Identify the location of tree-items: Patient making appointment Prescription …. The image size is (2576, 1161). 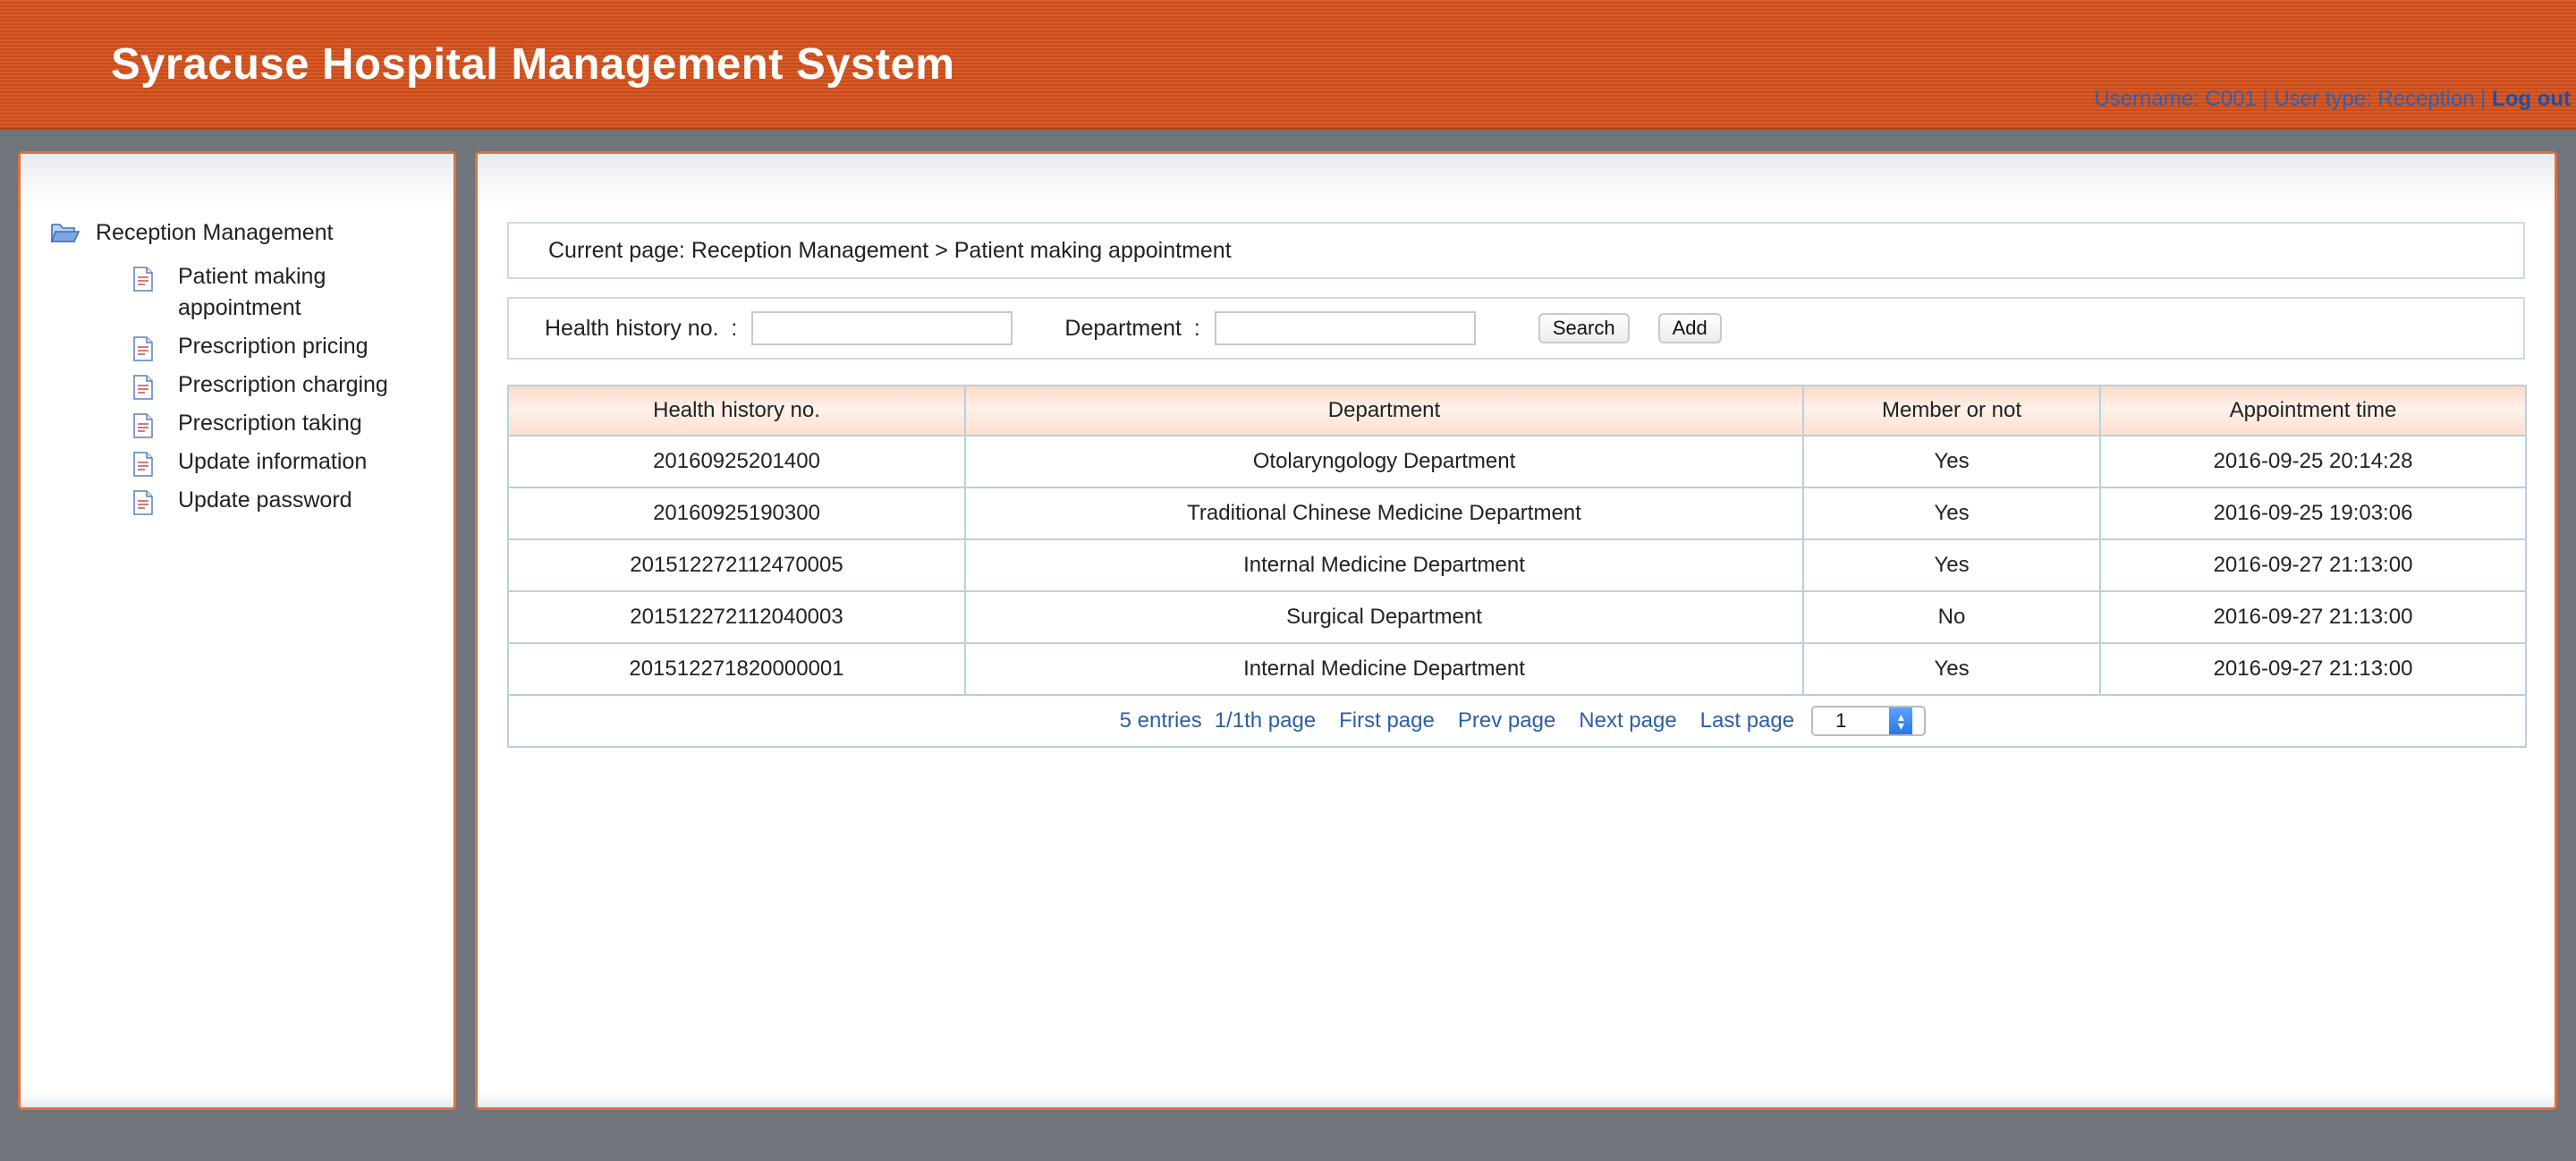
(289, 389).